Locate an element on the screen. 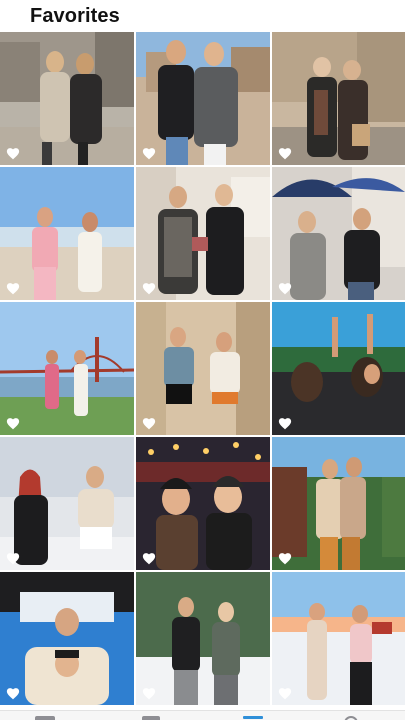 The image size is (405, 720). beach-friends-image is located at coordinates (67, 233).